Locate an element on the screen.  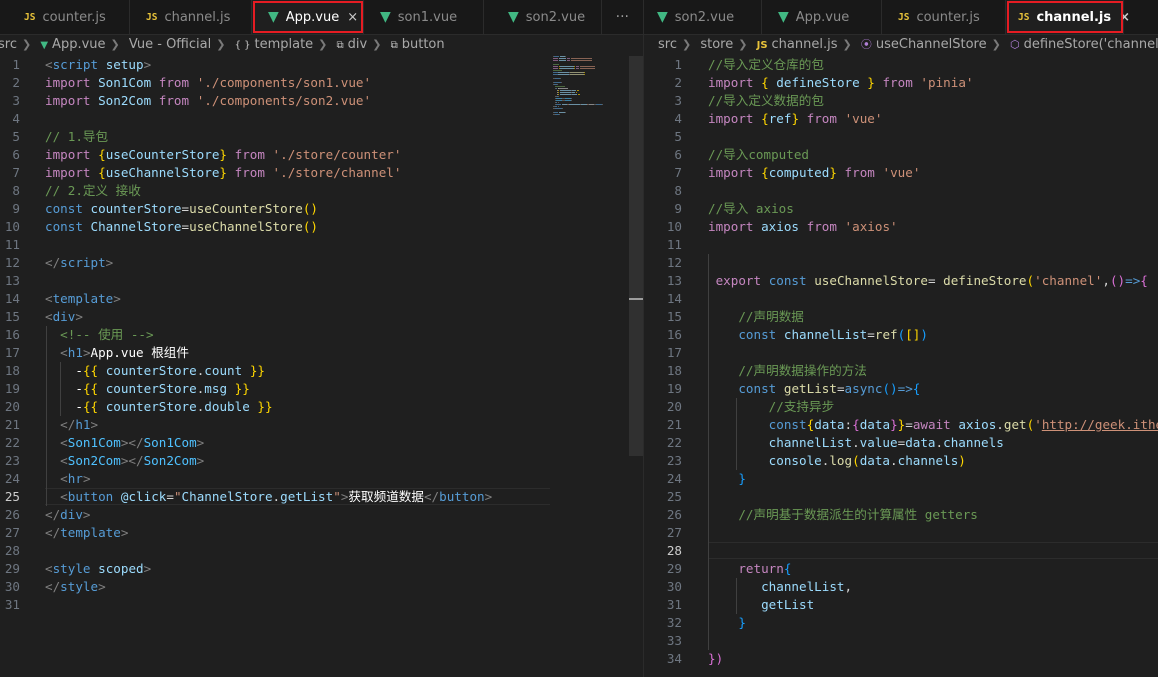
line-number: 4 is located at coordinates (678, 118).